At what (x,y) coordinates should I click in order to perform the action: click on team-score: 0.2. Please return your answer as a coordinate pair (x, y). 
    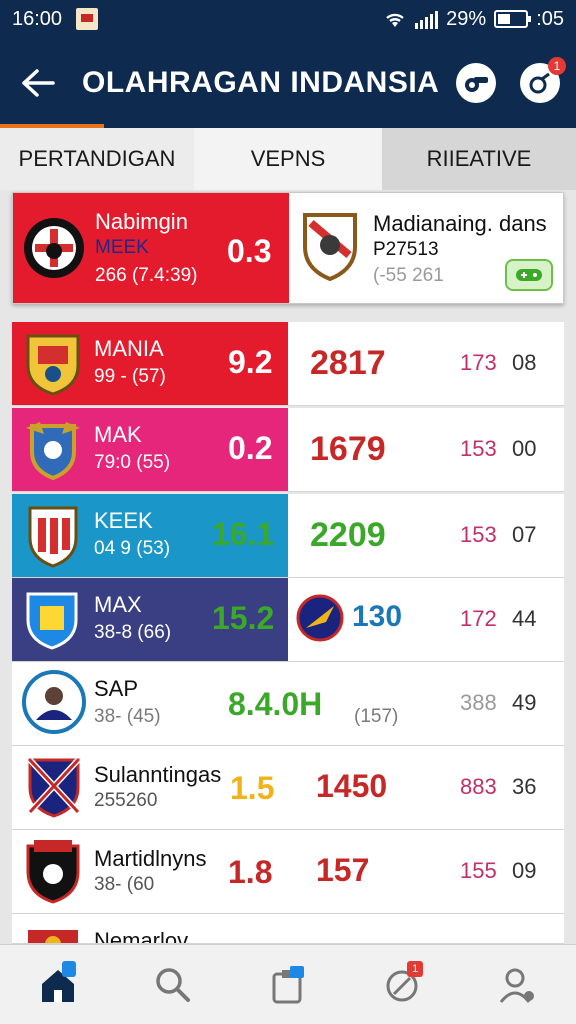
    Looking at the image, I should click on (250, 448).